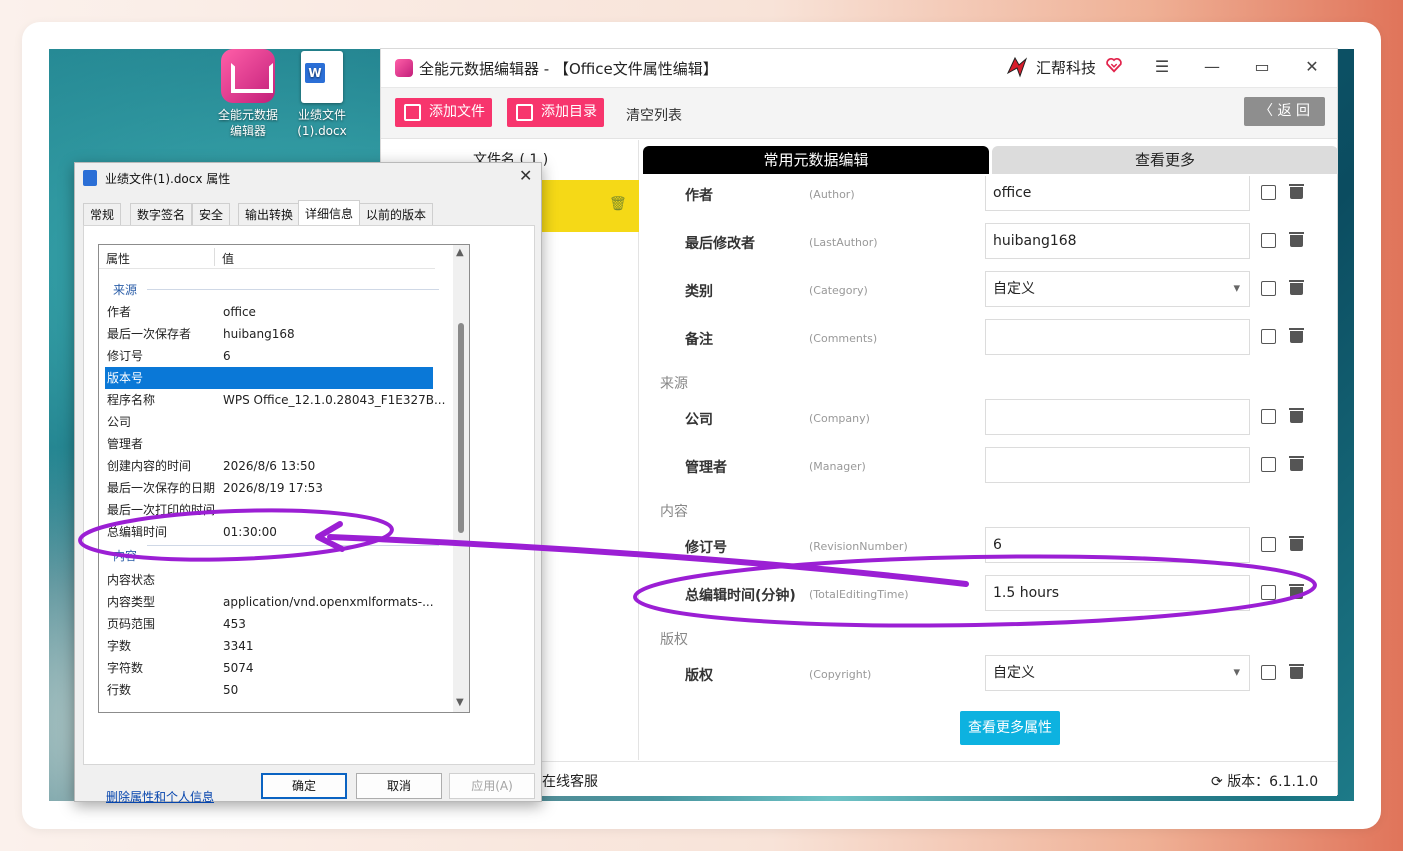 The image size is (1403, 851). What do you see at coordinates (102, 214) in the screenshot?
I see `tab-general: 常规` at bounding box center [102, 214].